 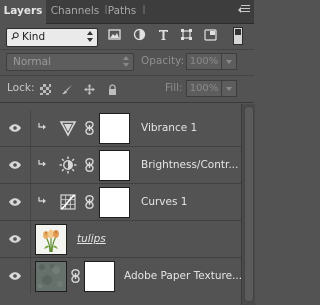 What do you see at coordinates (15, 36) in the screenshot?
I see `search-icon` at bounding box center [15, 36].